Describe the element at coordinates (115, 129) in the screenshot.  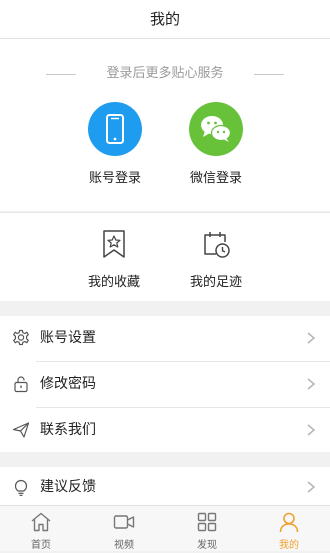
I see `phone-icon` at that location.